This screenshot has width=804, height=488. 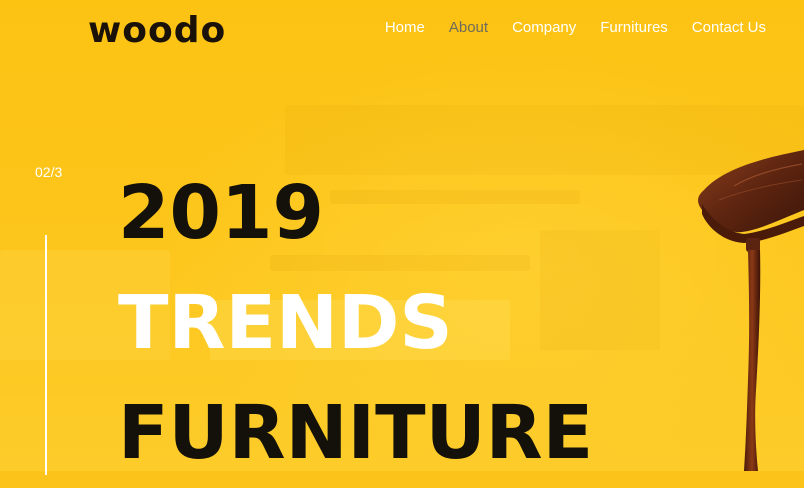 What do you see at coordinates (634, 27) in the screenshot?
I see `nav-item-furnitures: Furnitures` at bounding box center [634, 27].